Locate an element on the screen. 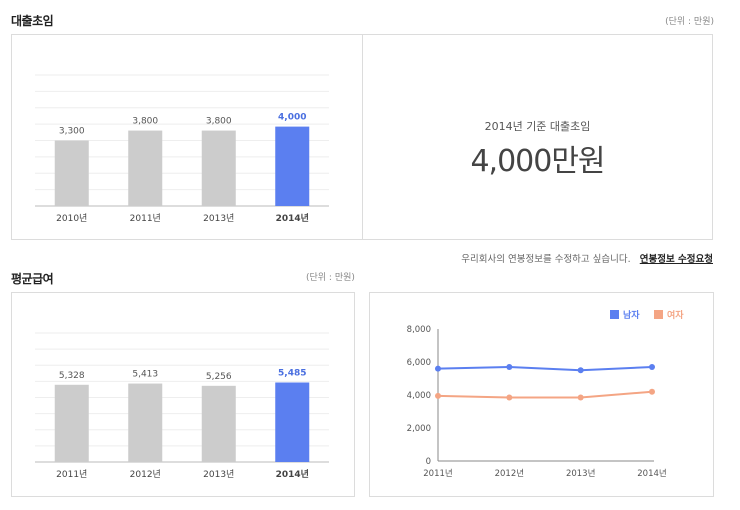 This screenshot has height=510, width=740. bar-value-label: 5,256 is located at coordinates (219, 377).